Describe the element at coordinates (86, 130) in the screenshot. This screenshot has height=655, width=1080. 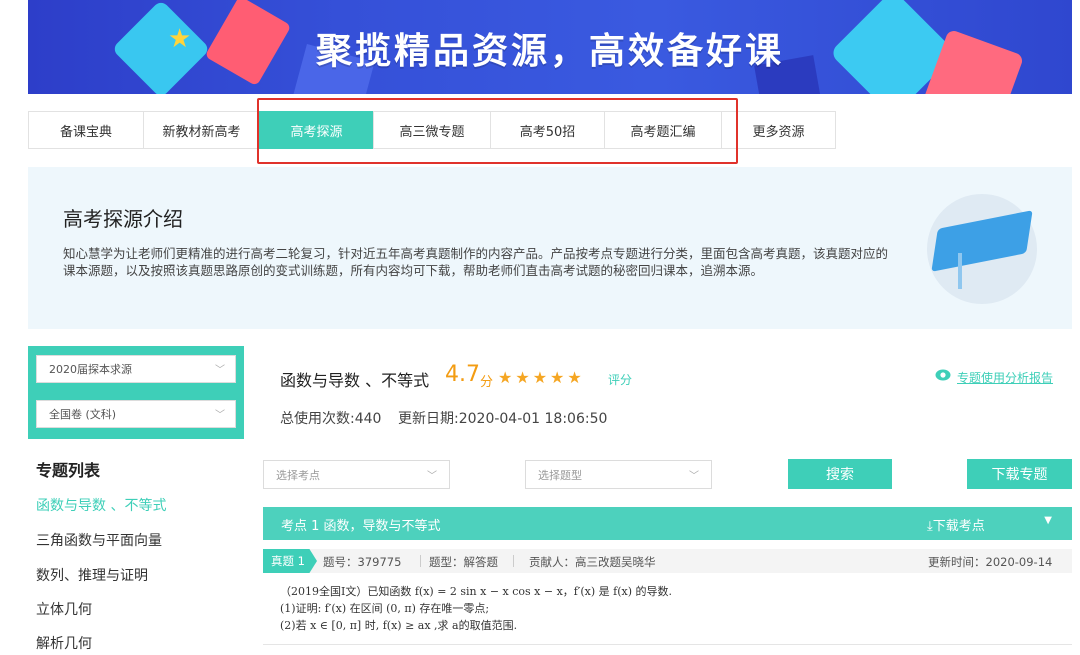
I see `tab-prep-guide: 备课宝典` at that location.